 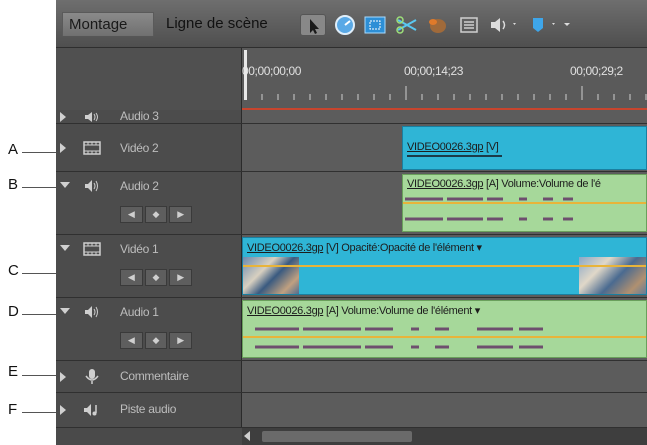 I want to click on tab-montage: Montage, so click(x=108, y=24).